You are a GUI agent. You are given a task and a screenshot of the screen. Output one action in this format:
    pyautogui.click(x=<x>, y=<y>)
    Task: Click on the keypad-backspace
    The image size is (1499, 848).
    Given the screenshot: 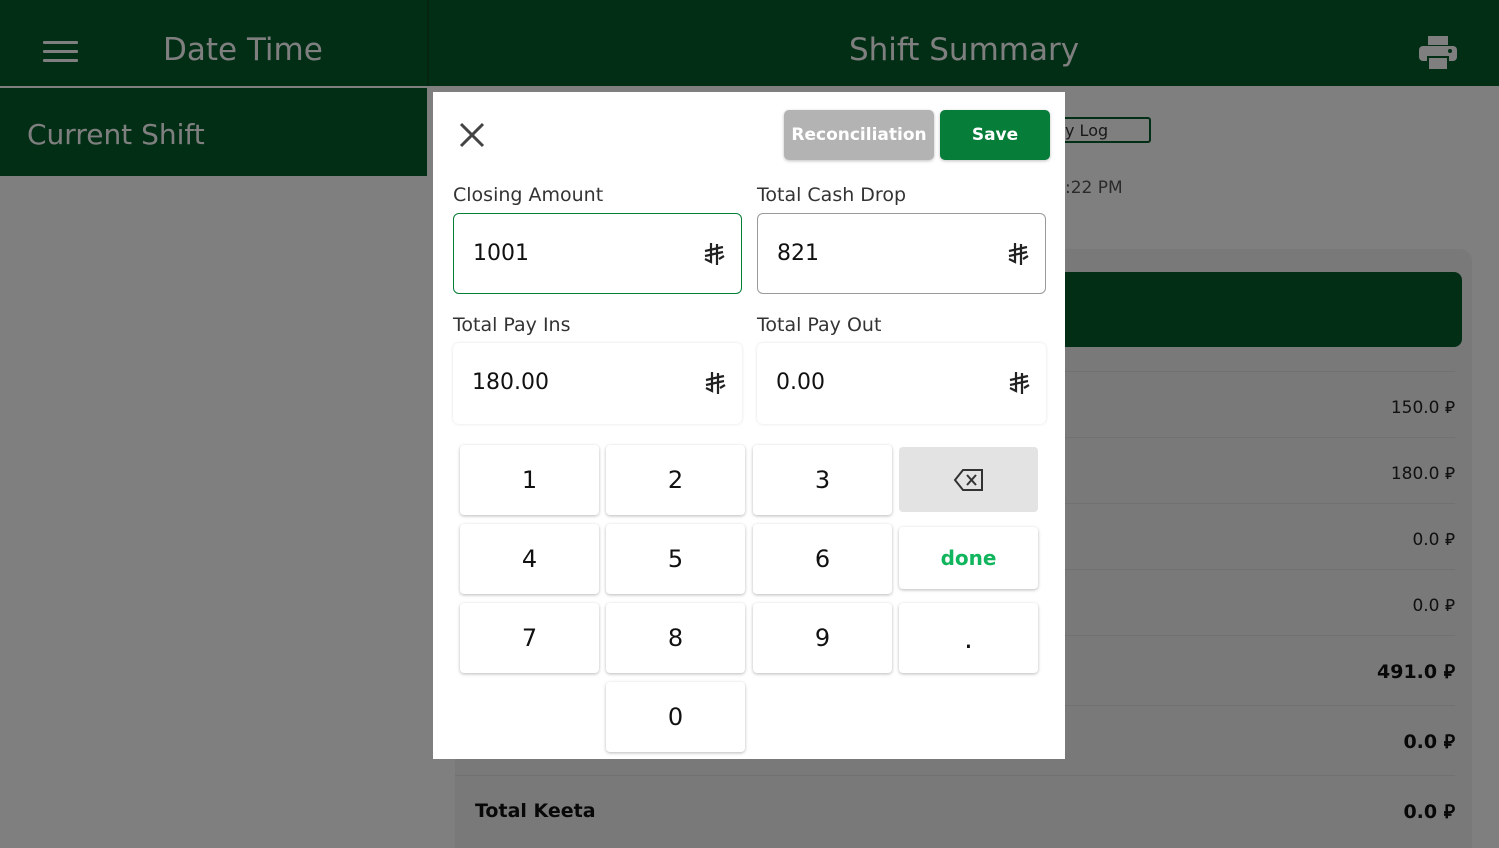 What is the action you would take?
    pyautogui.click(x=968, y=479)
    